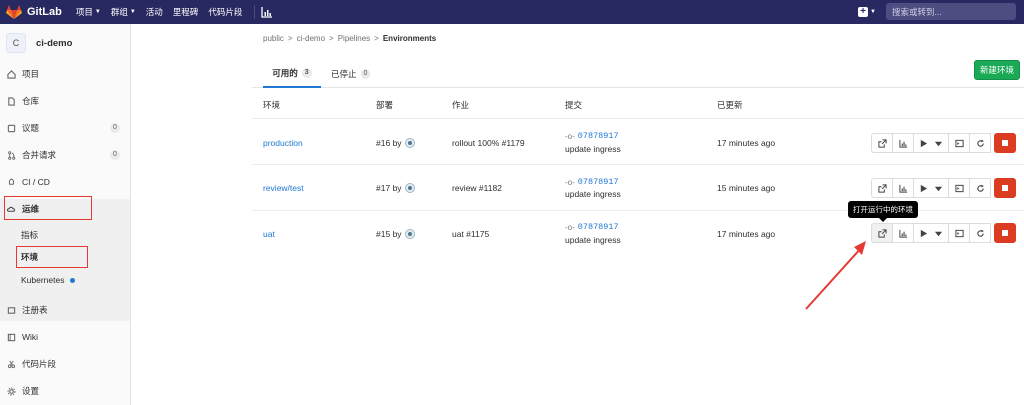 Image resolution: width=1024 pixels, height=405 pixels. What do you see at coordinates (65, 391) in the screenshot?
I see `sidebar-item-settings: 设置` at bounding box center [65, 391].